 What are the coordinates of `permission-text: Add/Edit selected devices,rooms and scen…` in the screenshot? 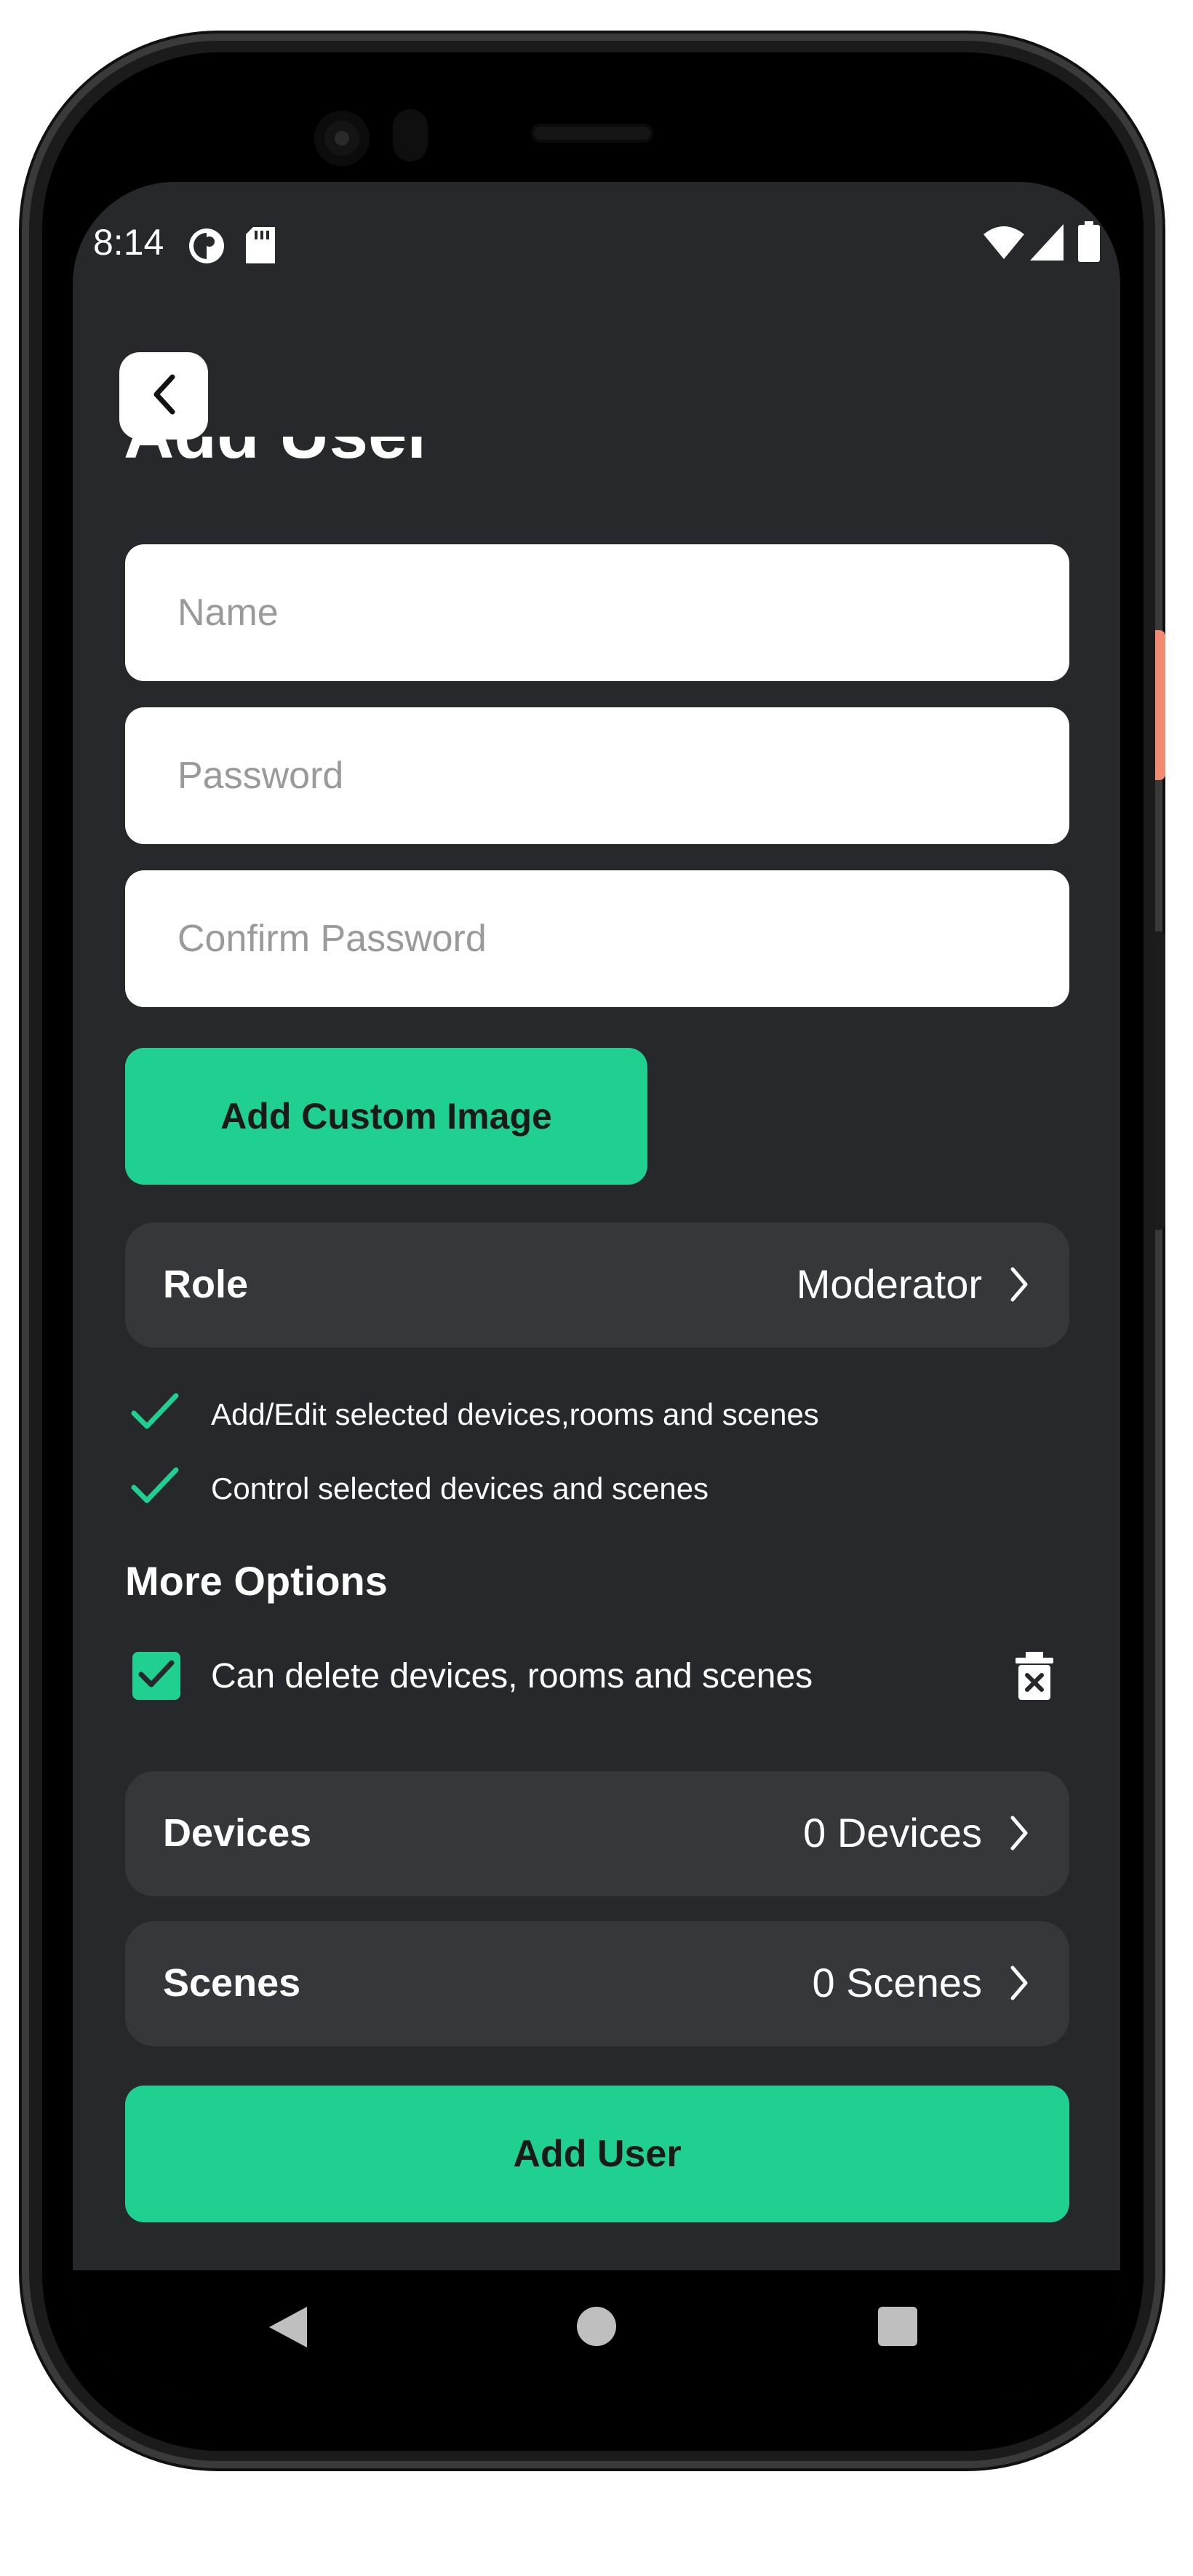 It's located at (515, 1414).